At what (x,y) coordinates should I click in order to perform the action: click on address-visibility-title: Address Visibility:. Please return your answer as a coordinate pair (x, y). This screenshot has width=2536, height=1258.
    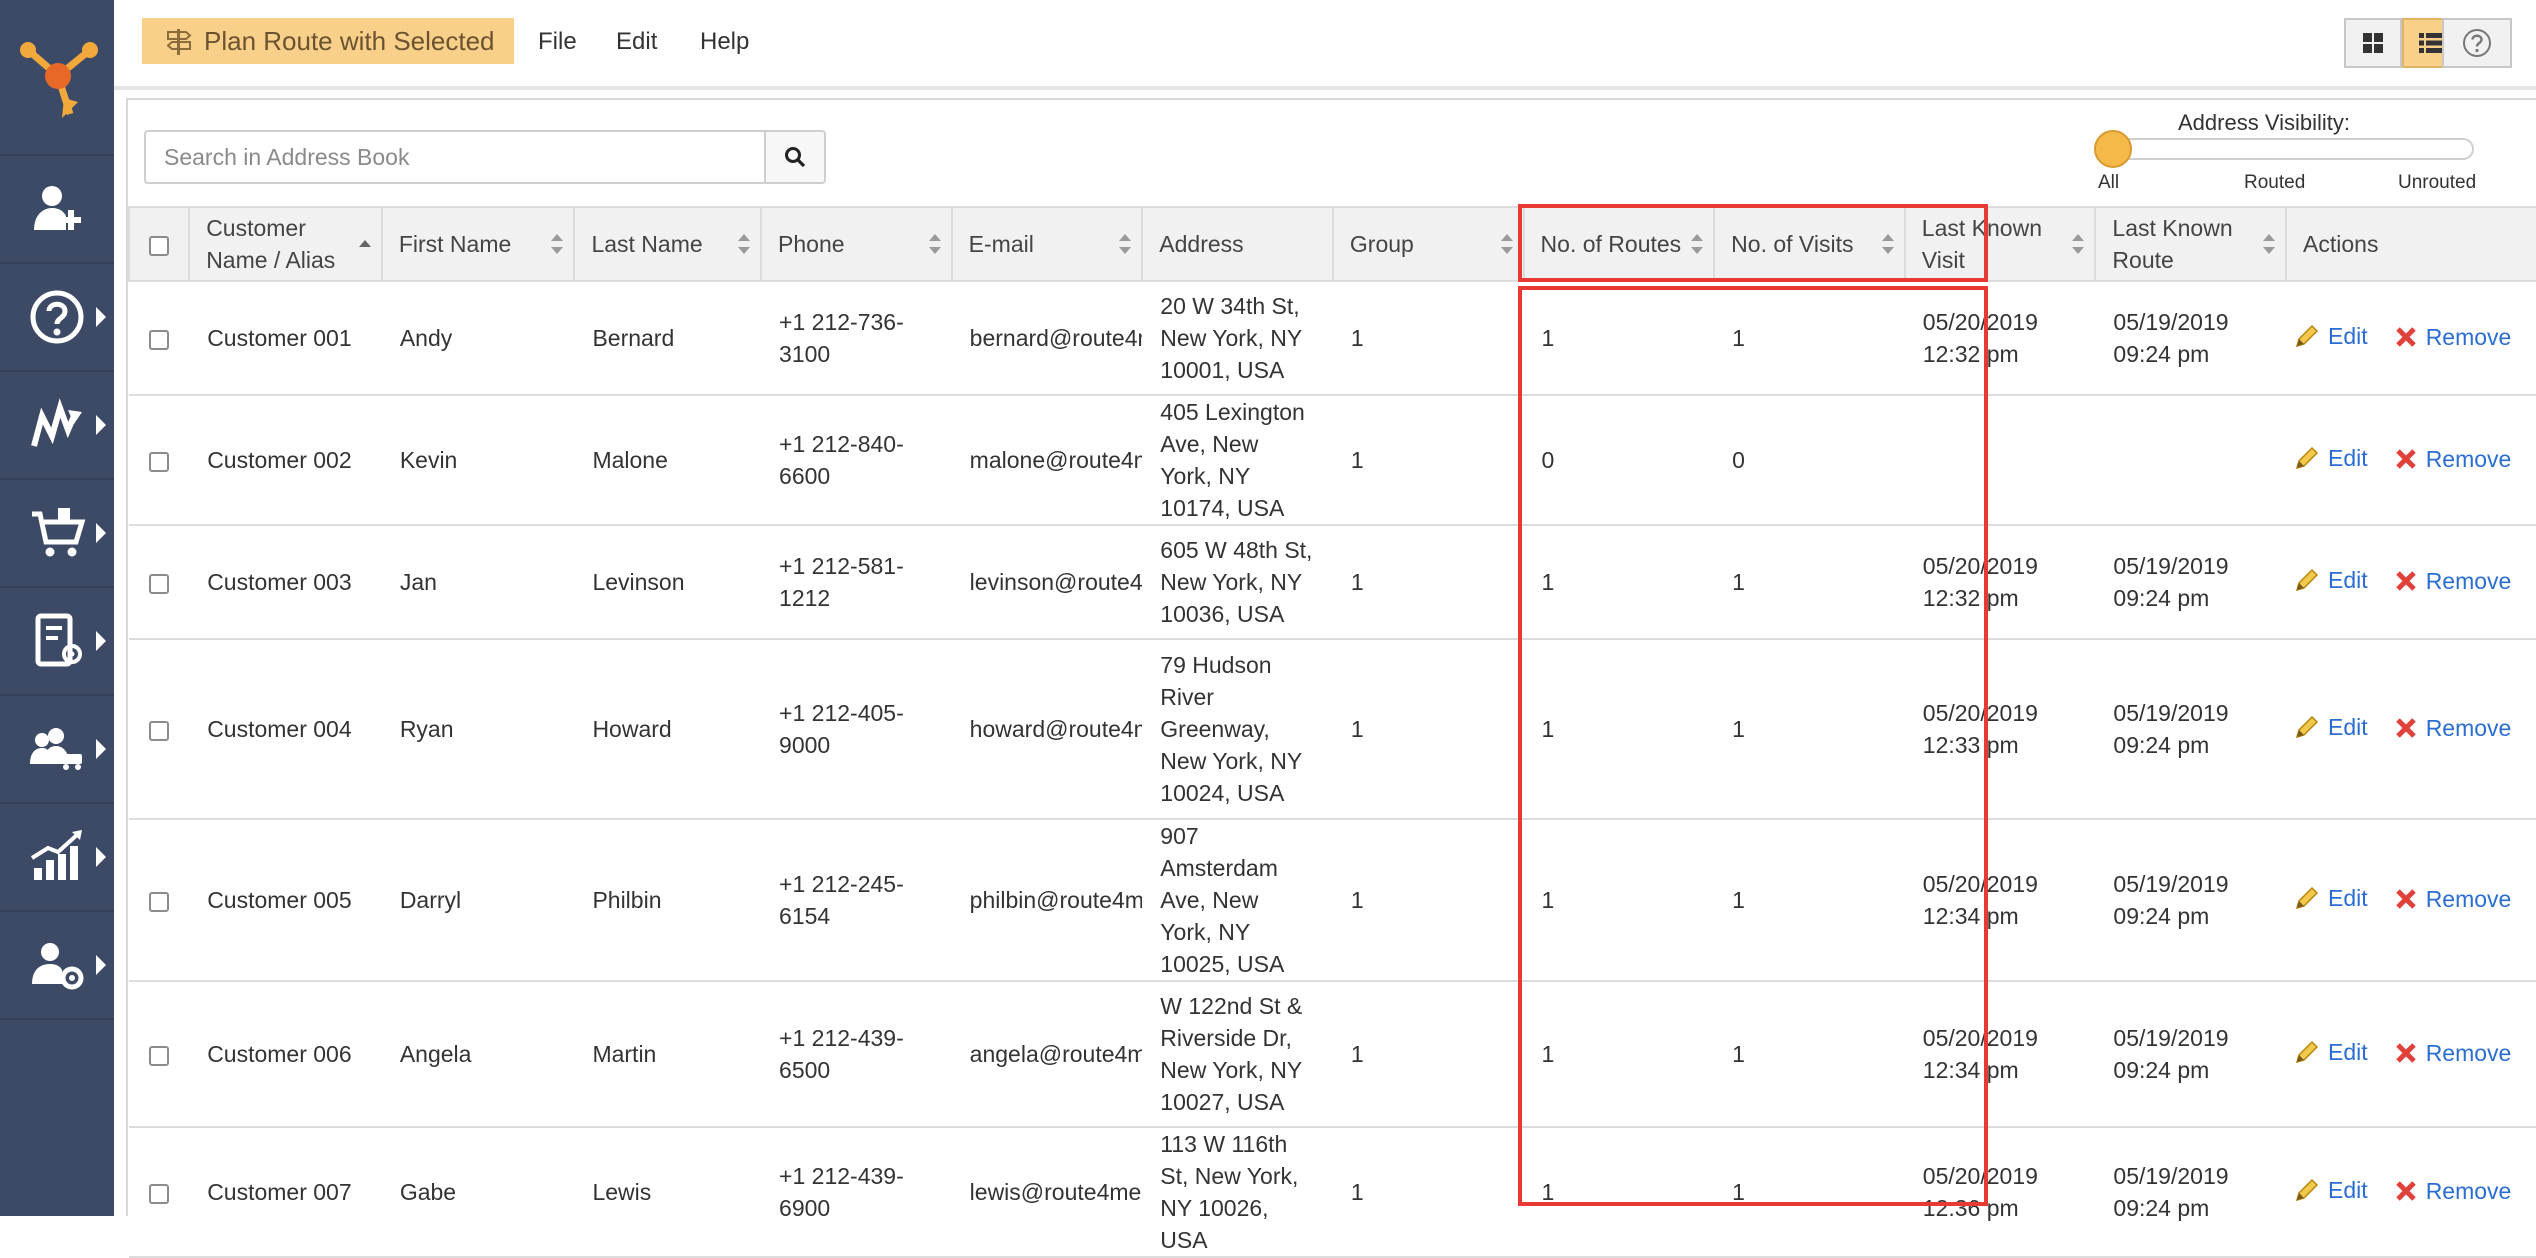
    Looking at the image, I should click on (2264, 122).